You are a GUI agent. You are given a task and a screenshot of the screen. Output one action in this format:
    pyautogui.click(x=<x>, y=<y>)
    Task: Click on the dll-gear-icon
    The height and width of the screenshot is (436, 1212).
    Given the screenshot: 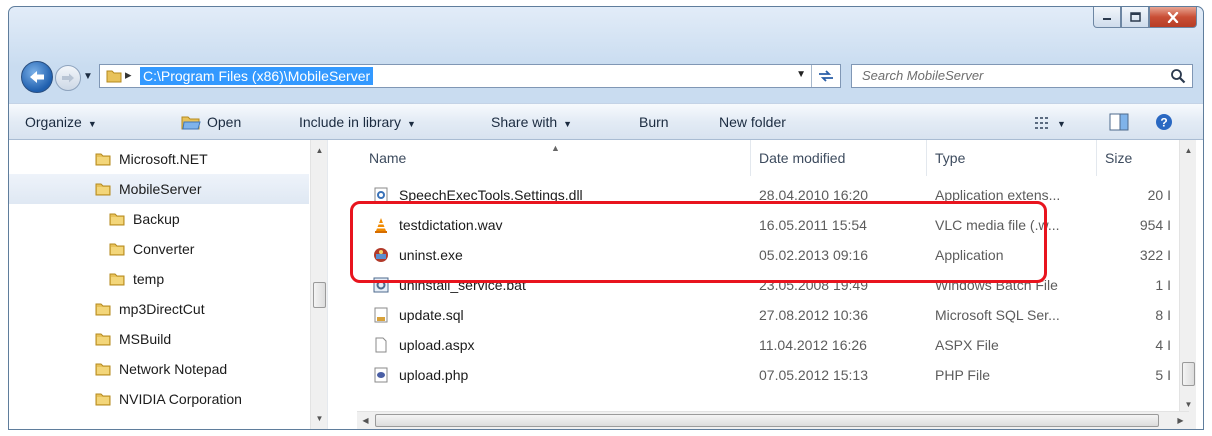 What is the action you would take?
    pyautogui.click(x=381, y=195)
    